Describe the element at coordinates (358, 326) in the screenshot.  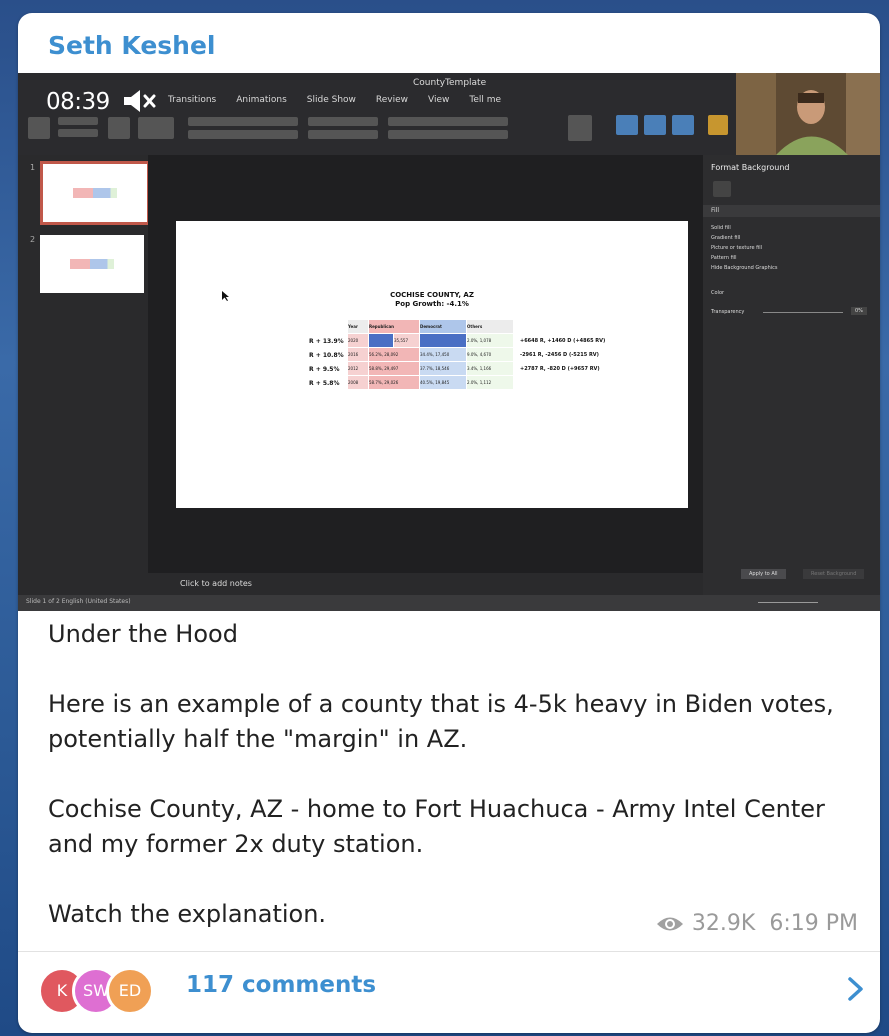
I see `table-header: Year` at that location.